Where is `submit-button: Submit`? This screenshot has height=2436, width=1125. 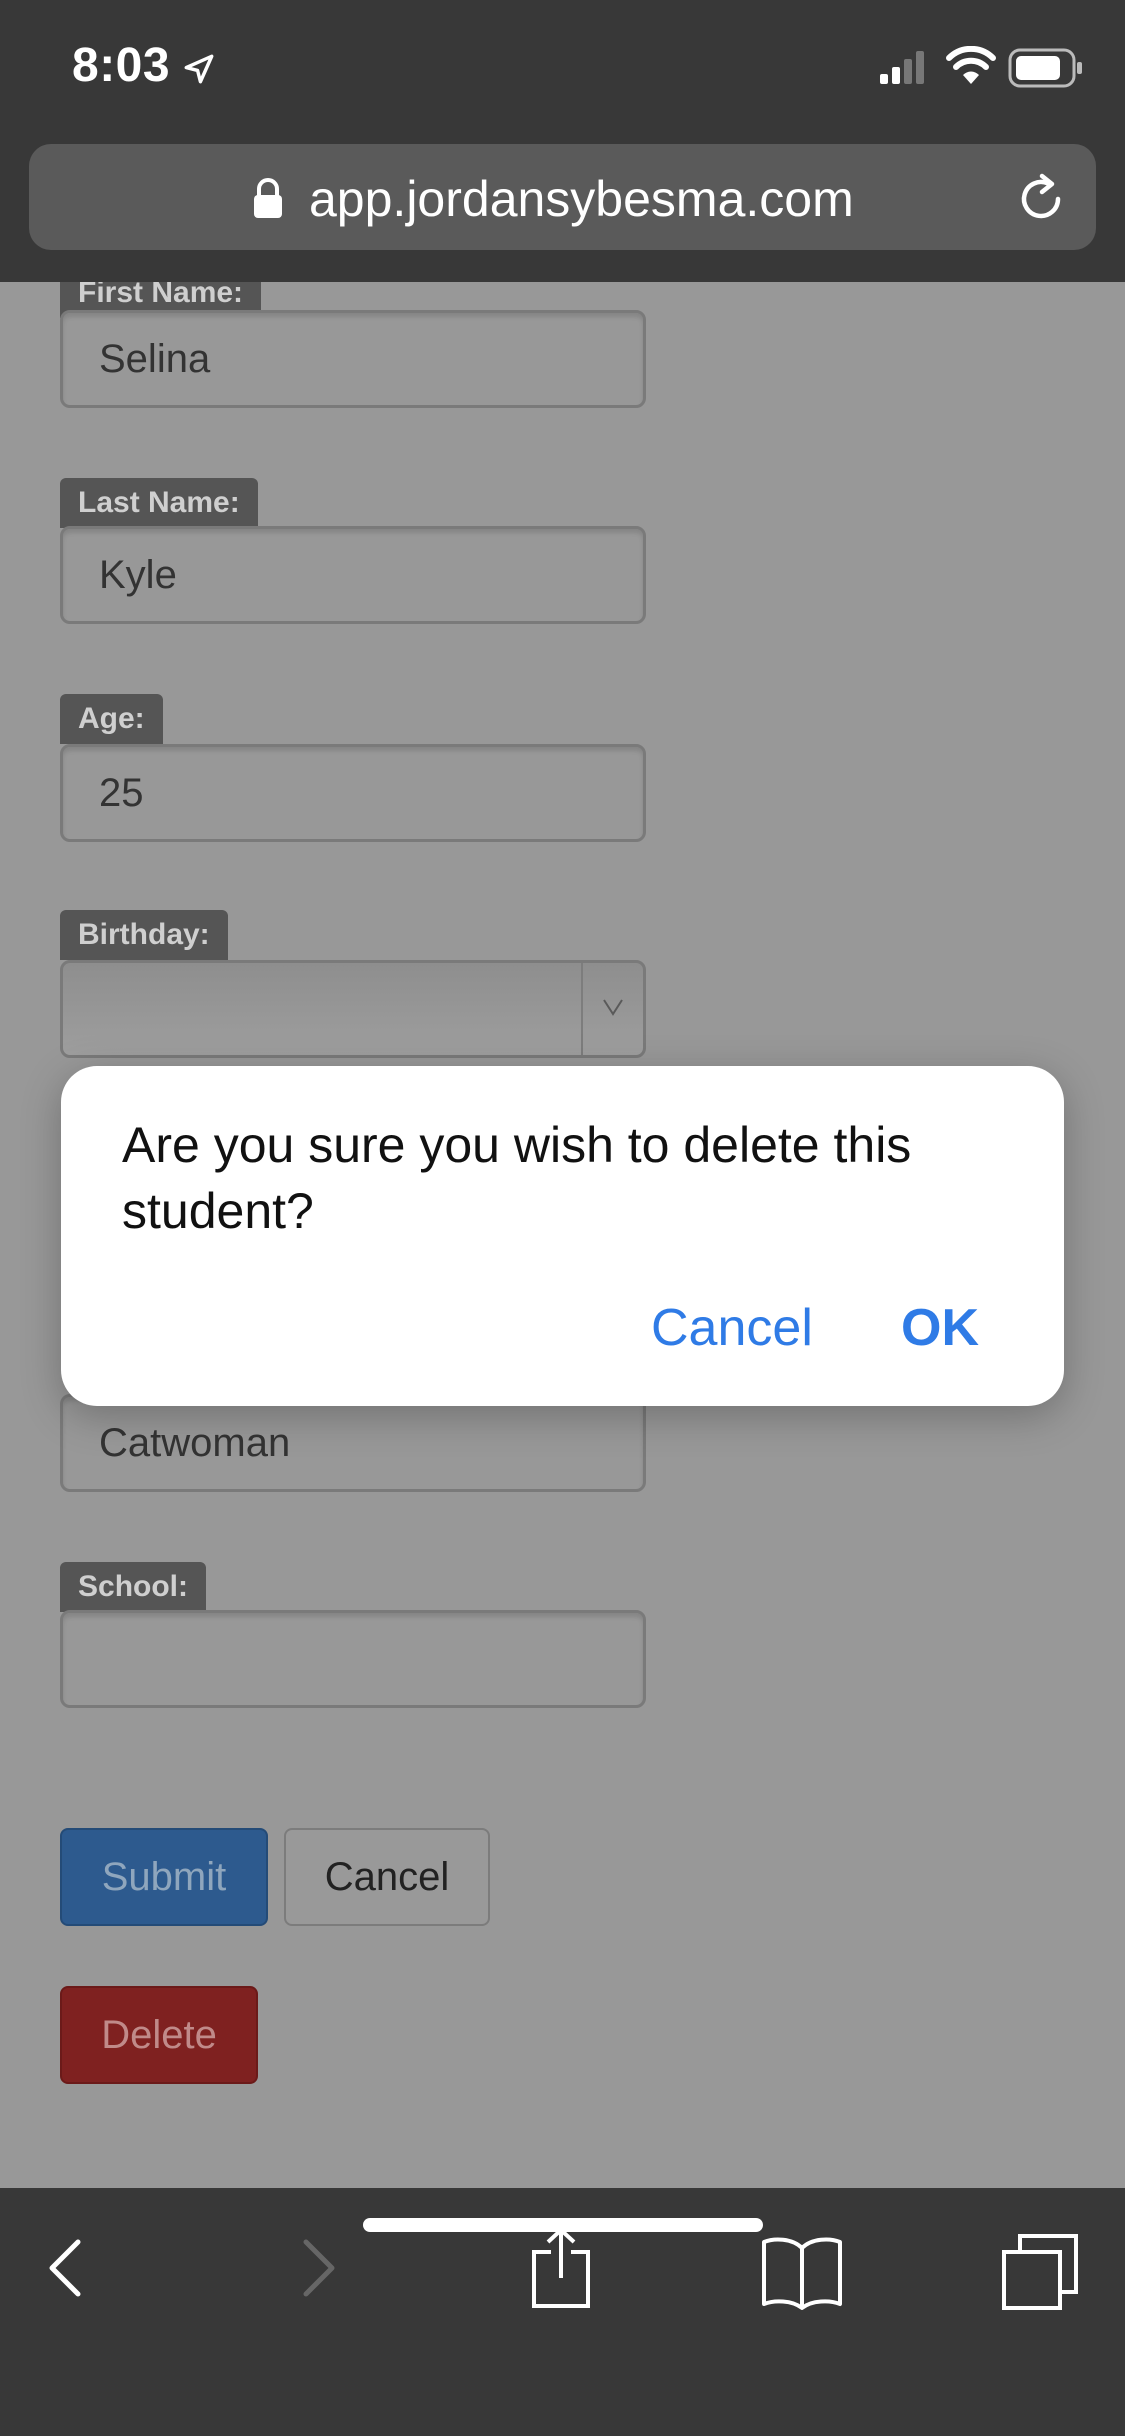
submit-button: Submit is located at coordinates (164, 1877).